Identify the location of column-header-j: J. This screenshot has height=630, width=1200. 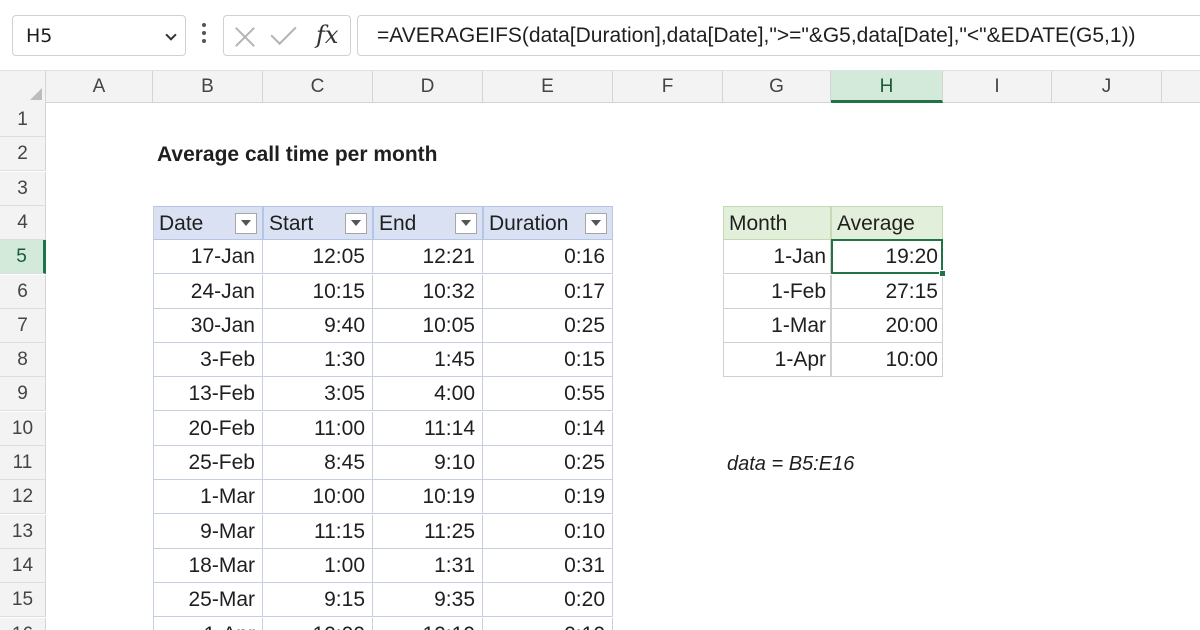
(1107, 87).